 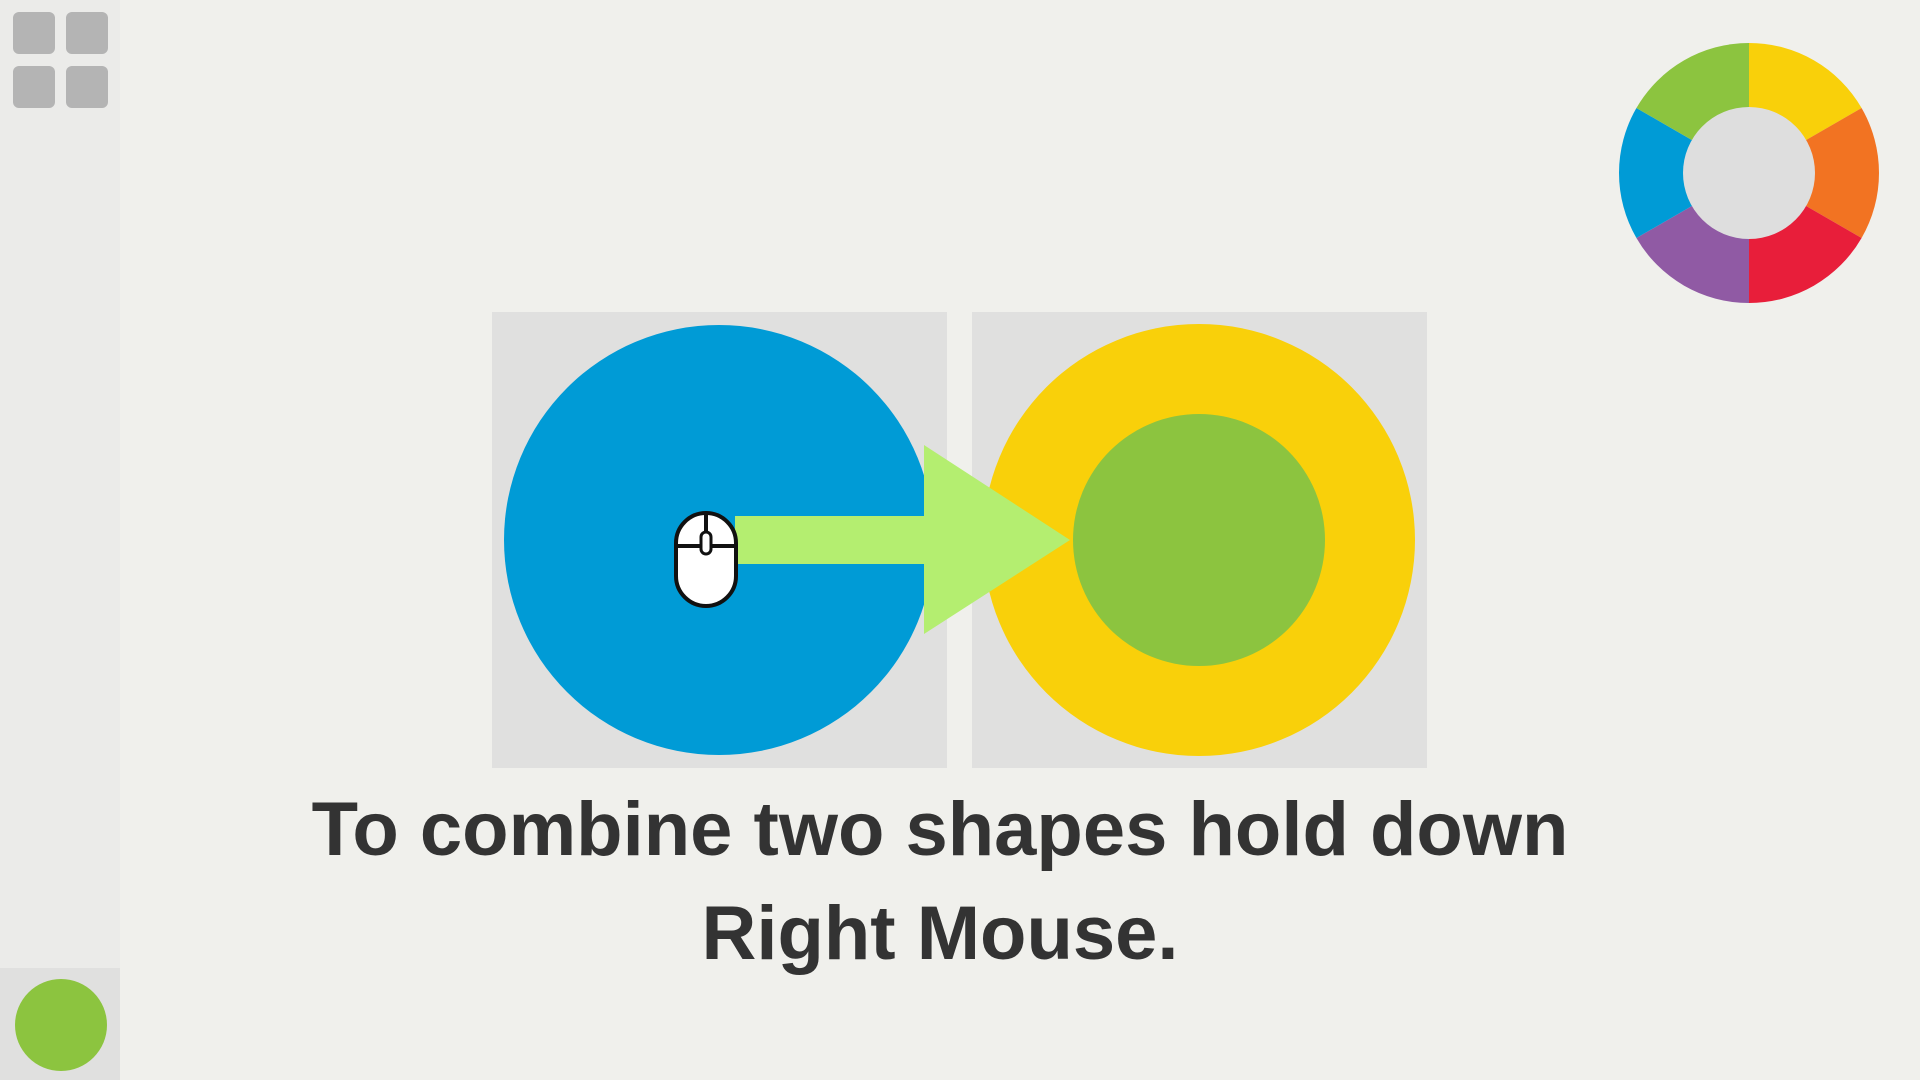 I want to click on target-shape-panel, so click(x=1199, y=540).